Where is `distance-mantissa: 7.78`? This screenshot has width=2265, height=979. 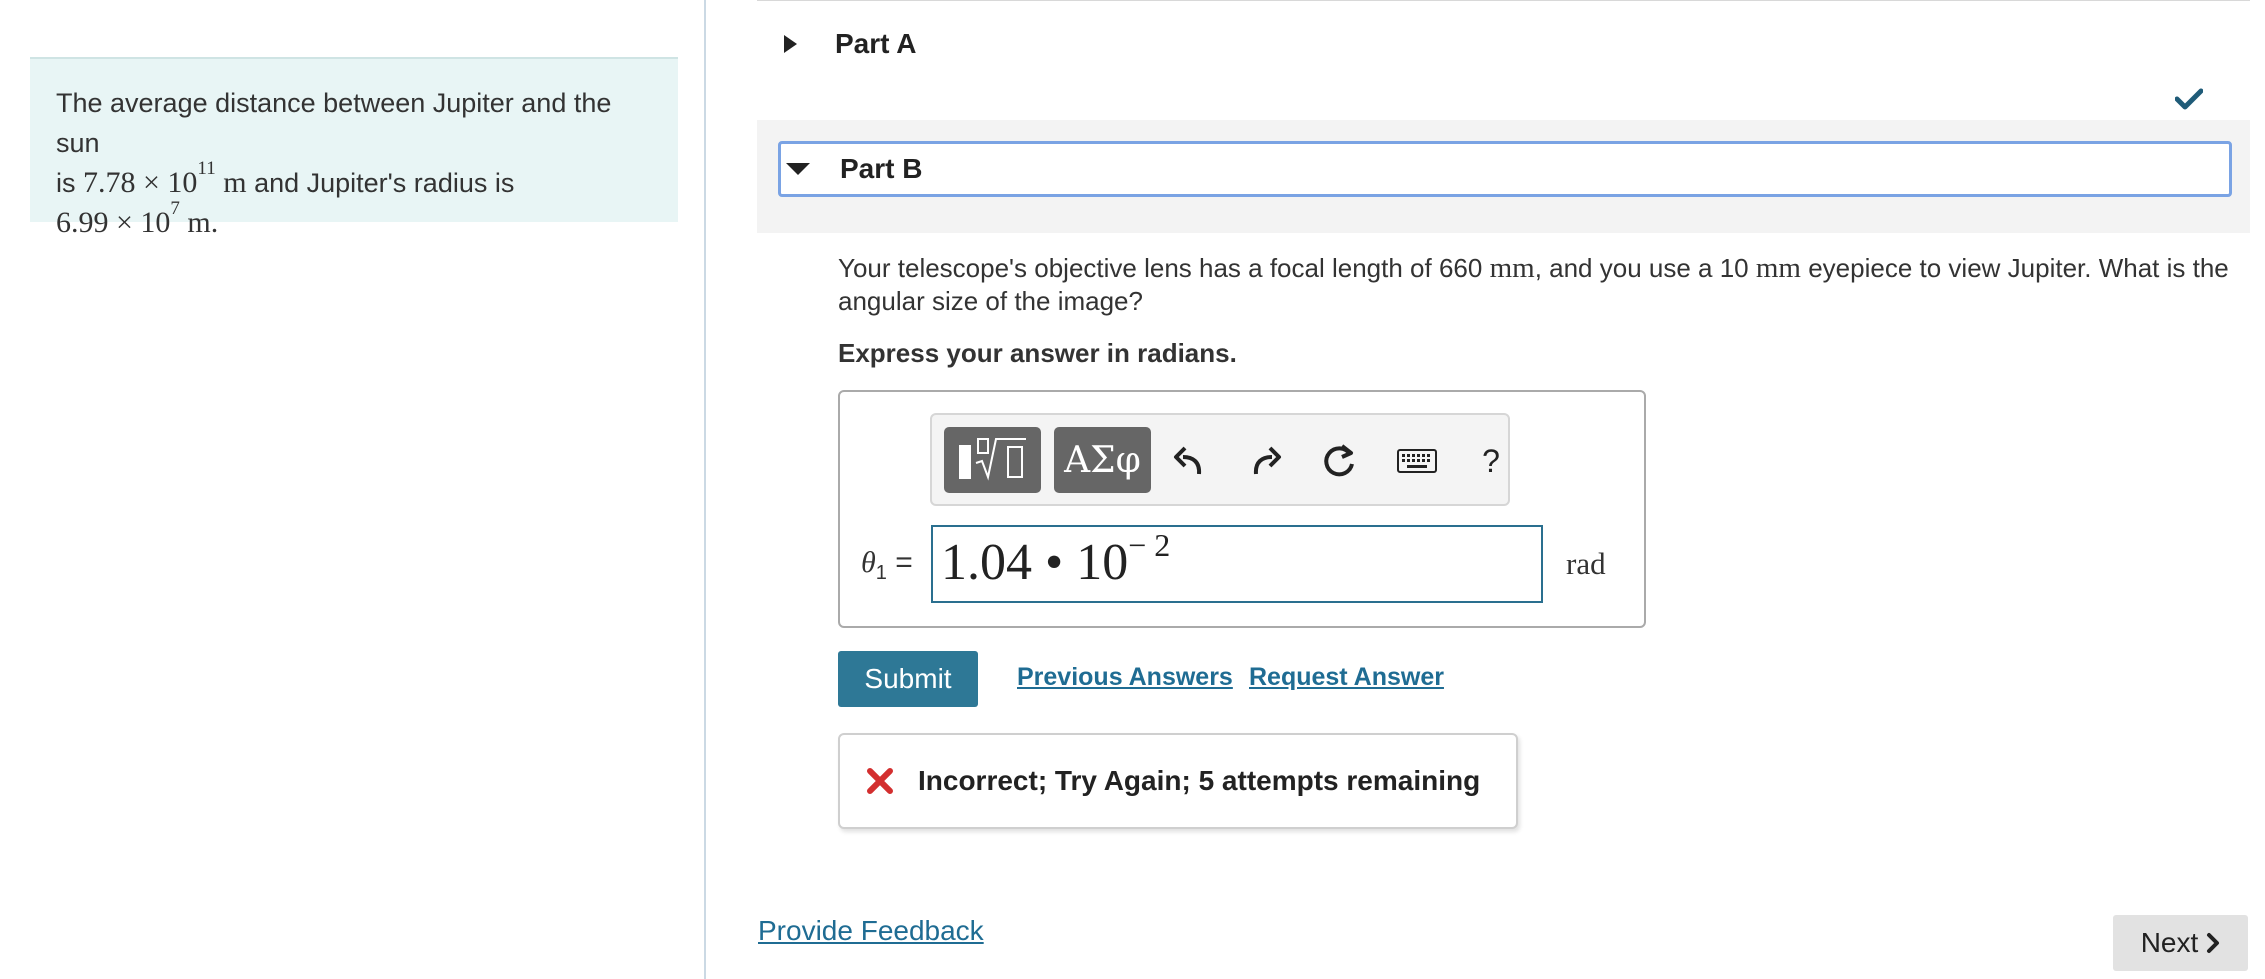 distance-mantissa: 7.78 is located at coordinates (109, 182).